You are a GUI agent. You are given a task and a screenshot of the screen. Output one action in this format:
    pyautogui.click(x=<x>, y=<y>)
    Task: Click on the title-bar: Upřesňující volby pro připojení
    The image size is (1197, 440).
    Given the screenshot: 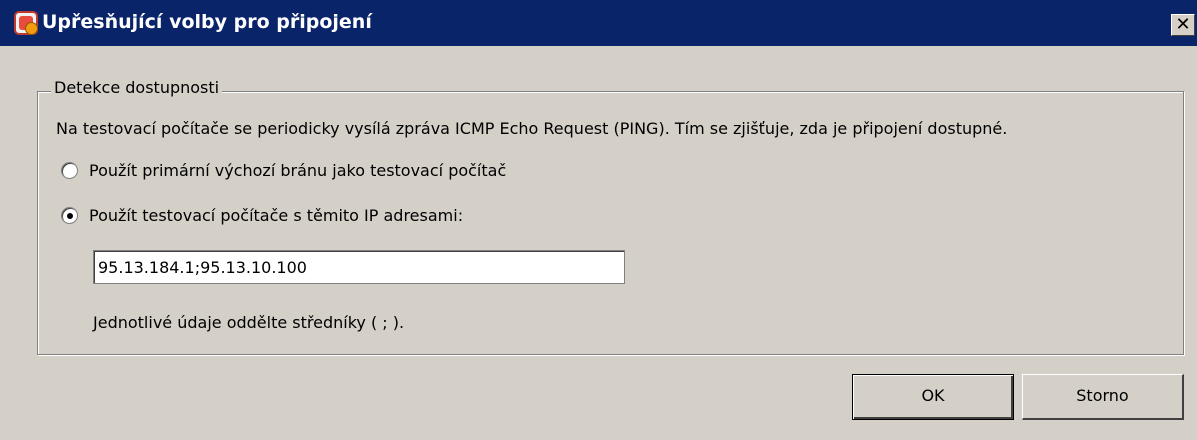 What is the action you would take?
    pyautogui.click(x=598, y=23)
    